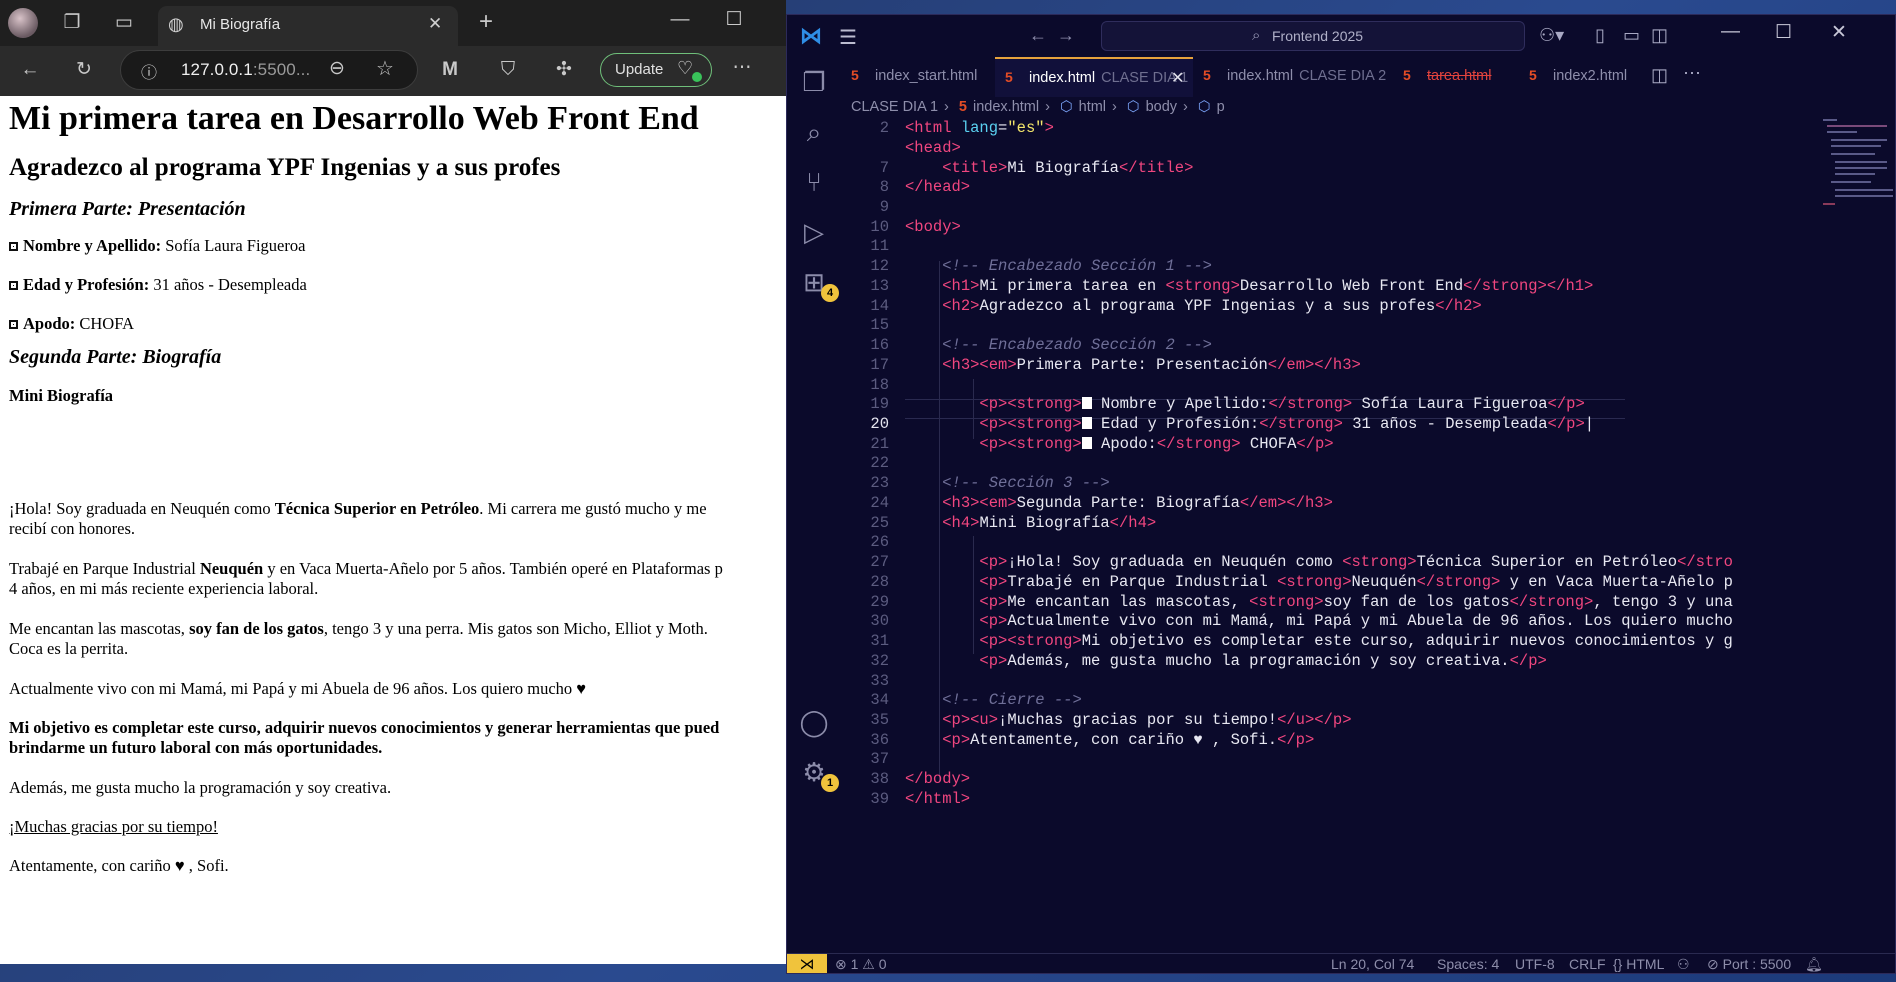  What do you see at coordinates (742, 68) in the screenshot?
I see `more-menu-icon: ⋯` at bounding box center [742, 68].